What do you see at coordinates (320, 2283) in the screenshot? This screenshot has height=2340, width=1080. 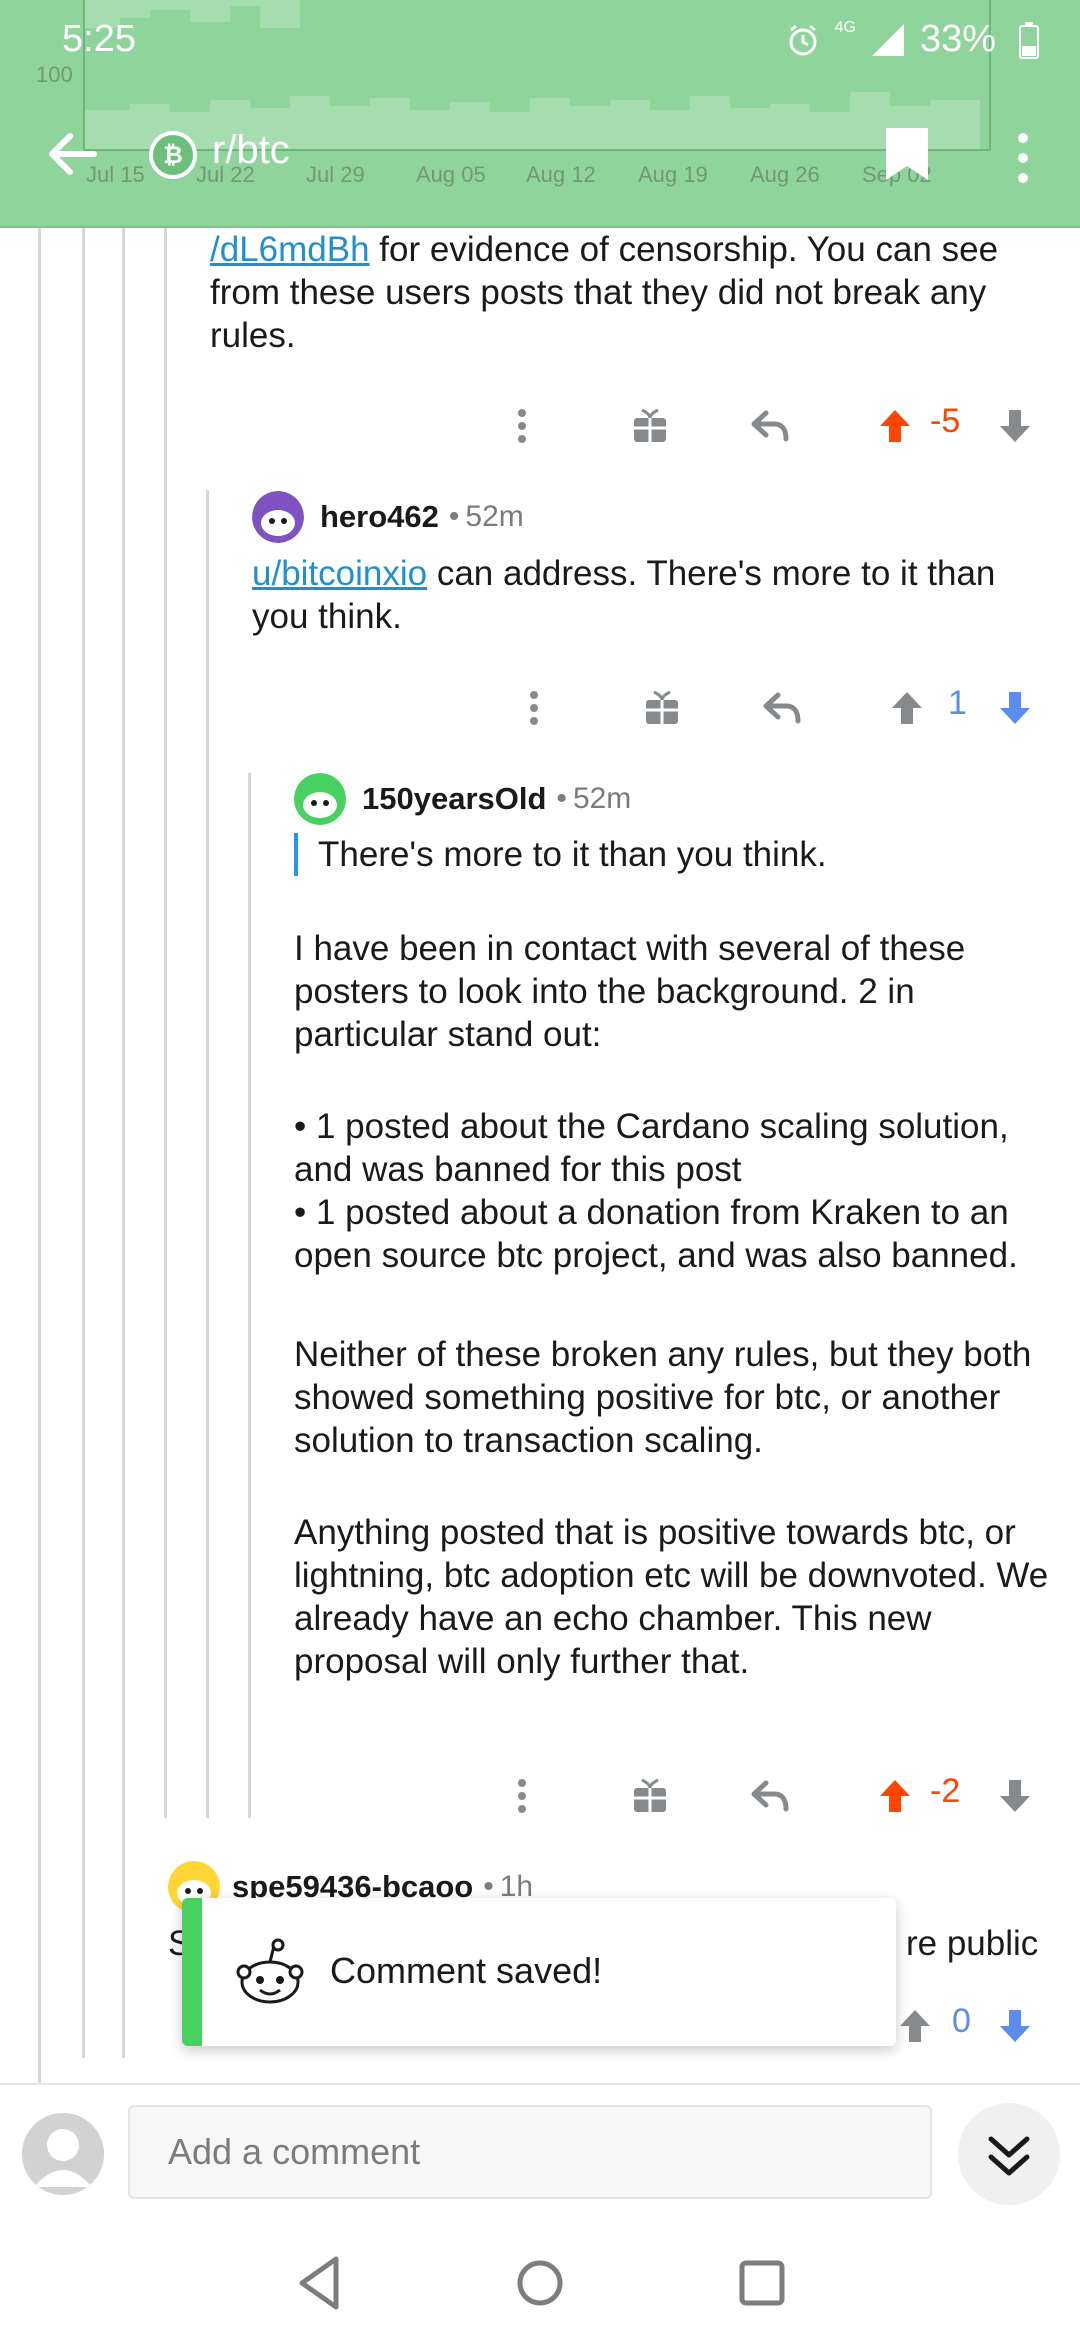 I see `nav-back-icon` at bounding box center [320, 2283].